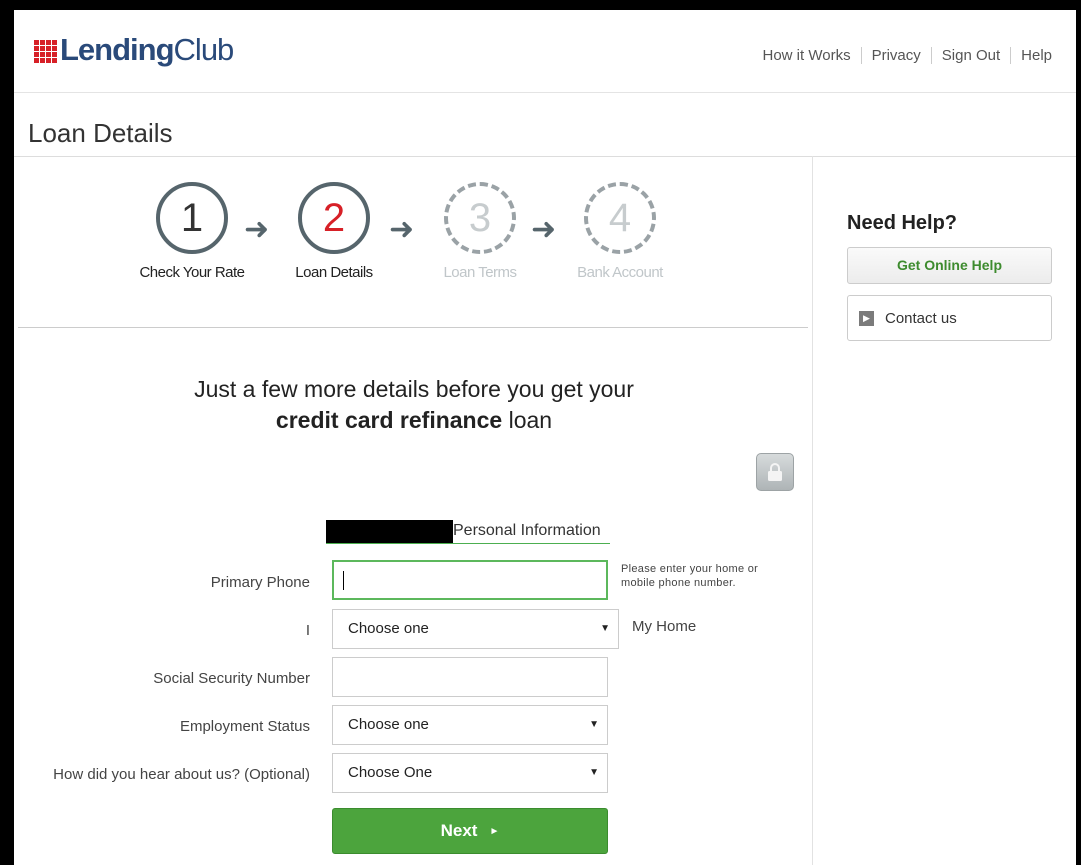  I want to click on step-4-label: Bank Account, so click(620, 272).